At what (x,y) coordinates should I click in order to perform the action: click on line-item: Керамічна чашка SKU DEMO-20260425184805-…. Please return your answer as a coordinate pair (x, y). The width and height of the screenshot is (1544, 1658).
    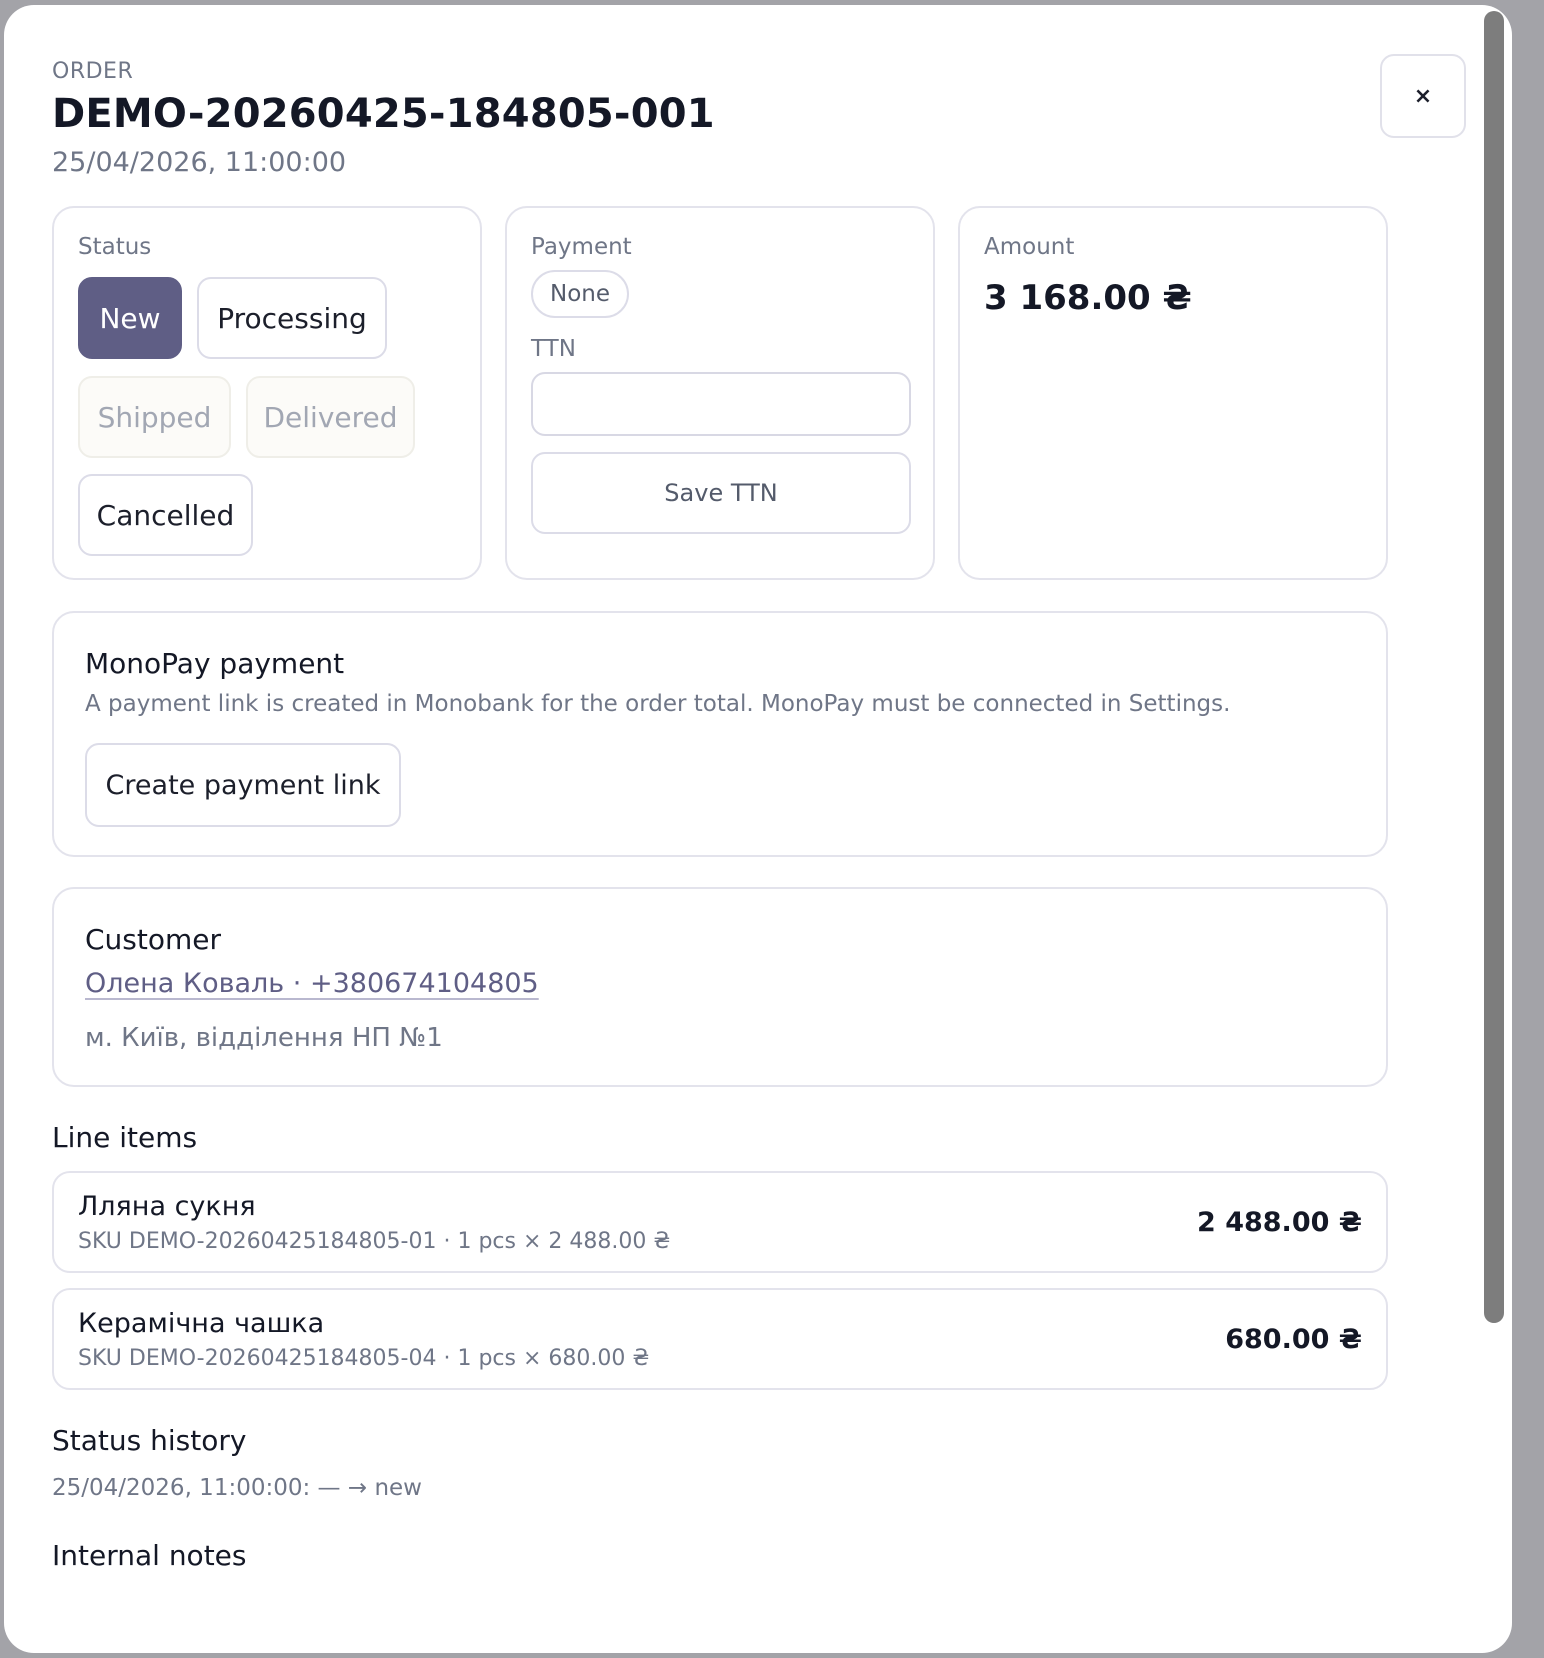
    Looking at the image, I should click on (720, 1339).